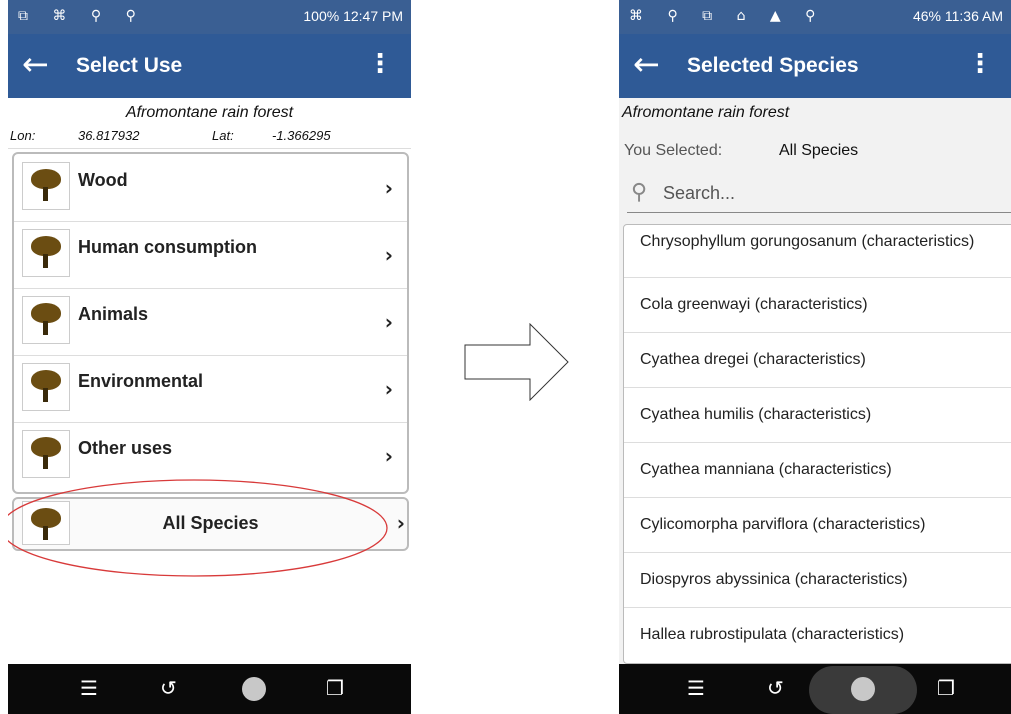 The image size is (1011, 714). I want to click on search-bar: ⚲, so click(819, 194).